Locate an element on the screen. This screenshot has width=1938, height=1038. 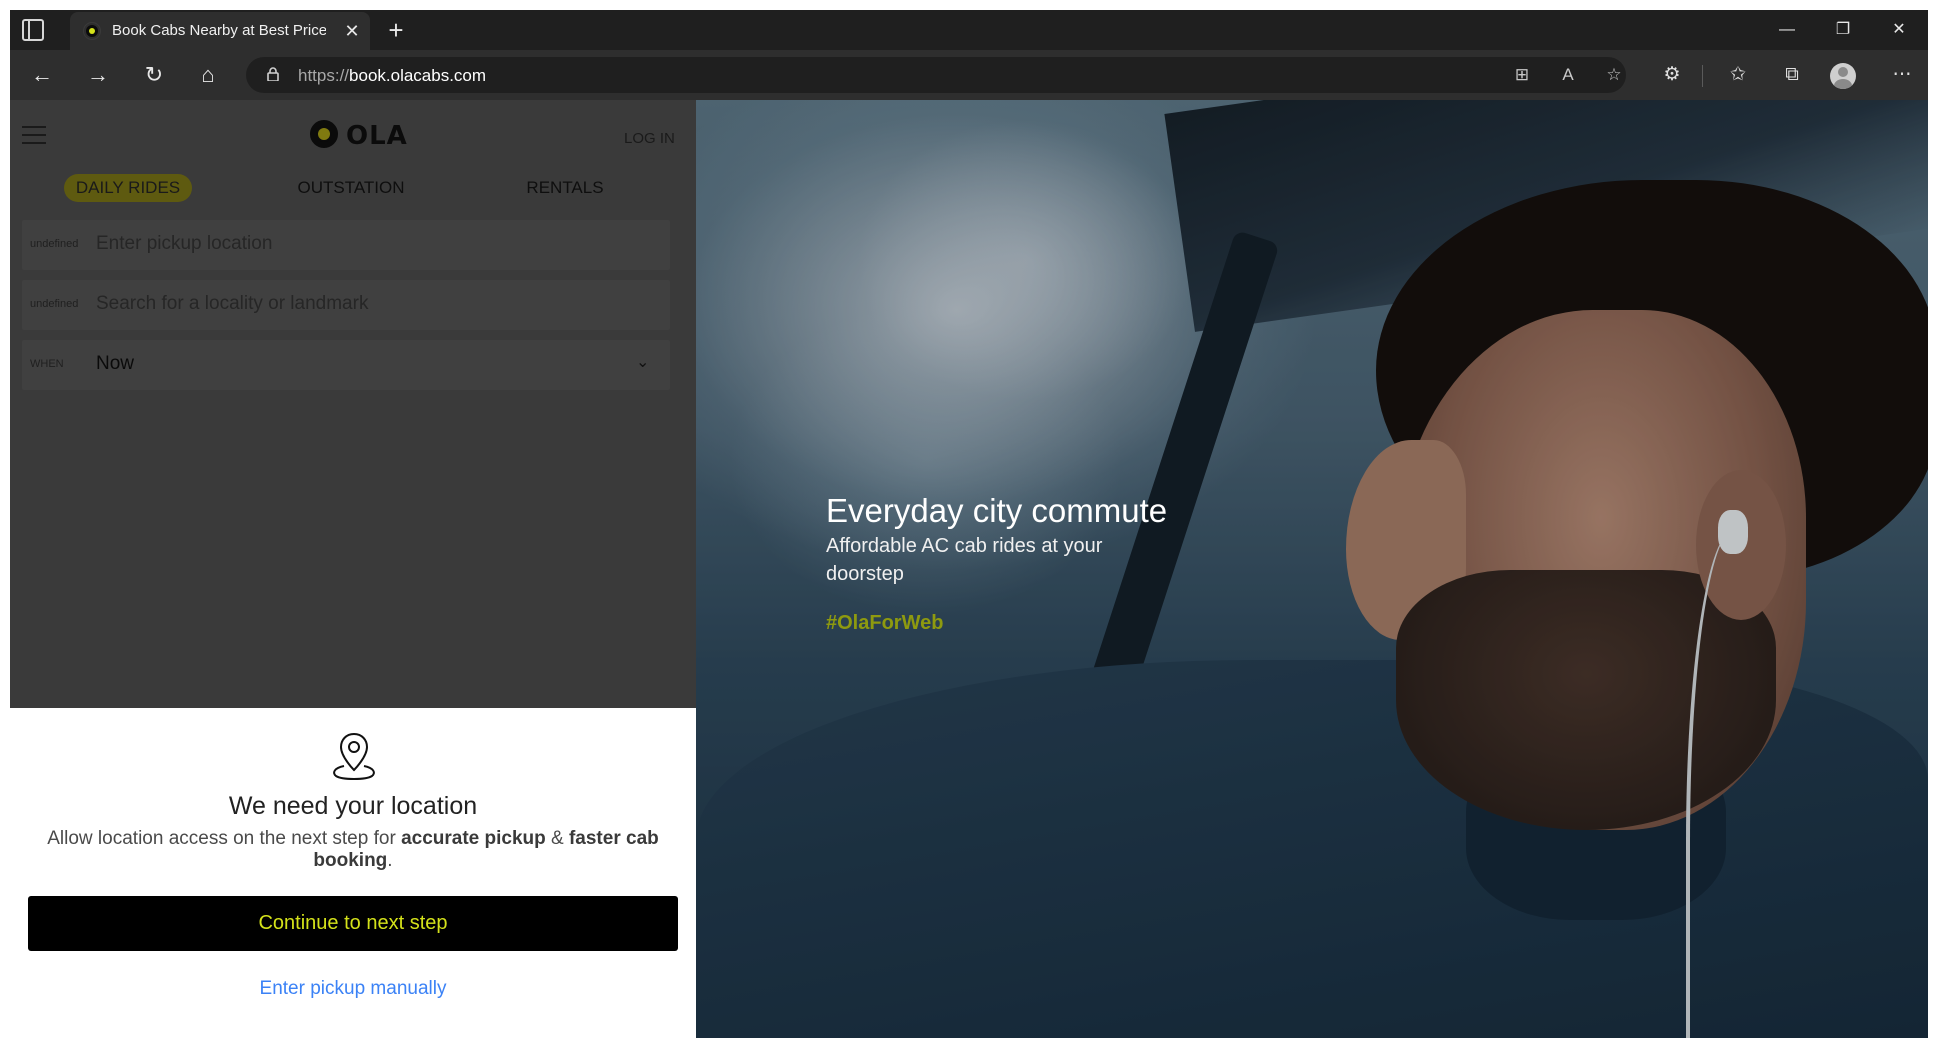
hero-title: Everyday city commute is located at coordinates (997, 510).